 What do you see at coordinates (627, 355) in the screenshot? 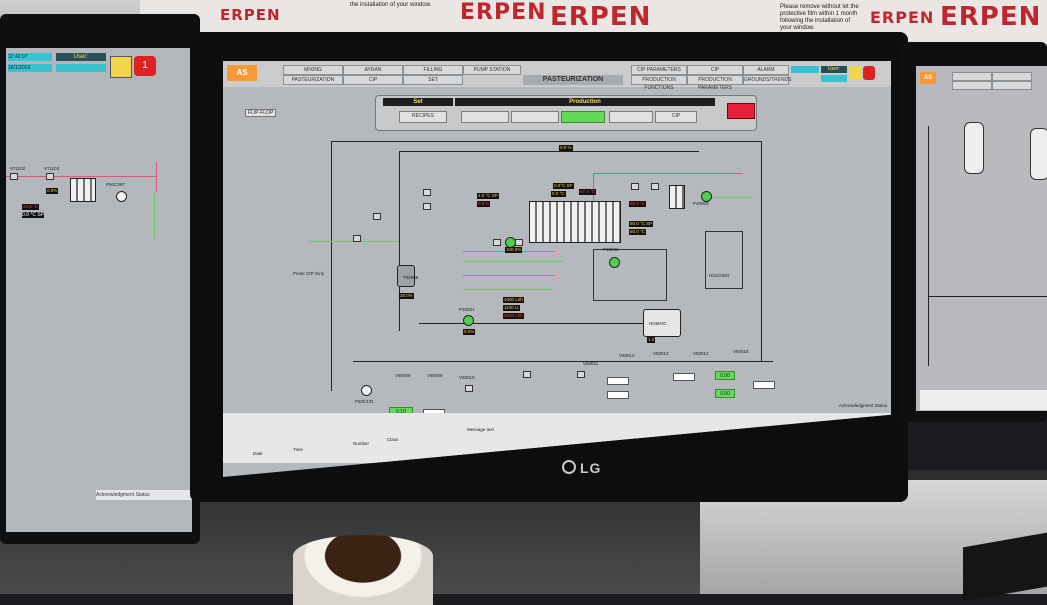
I see `valve-label: V50012` at bounding box center [627, 355].